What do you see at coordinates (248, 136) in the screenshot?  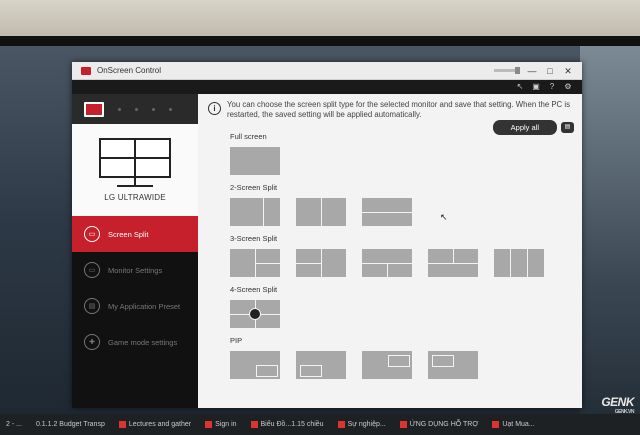 I see `section-label: Full screen` at bounding box center [248, 136].